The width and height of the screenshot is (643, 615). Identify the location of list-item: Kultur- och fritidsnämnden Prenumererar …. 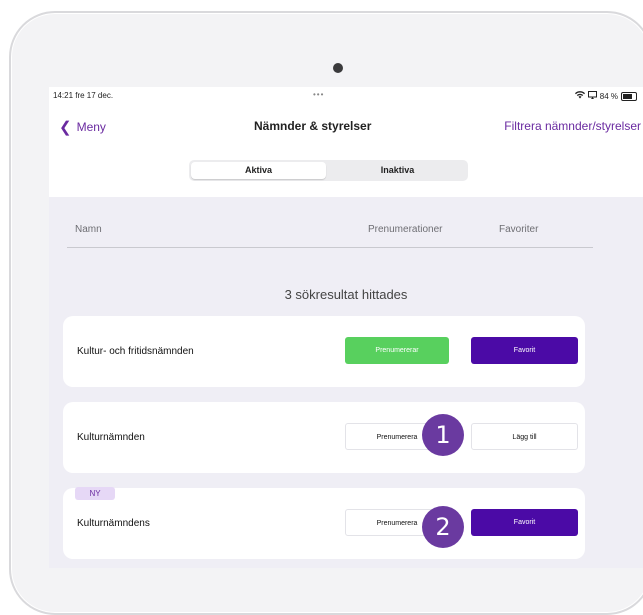
(324, 351).